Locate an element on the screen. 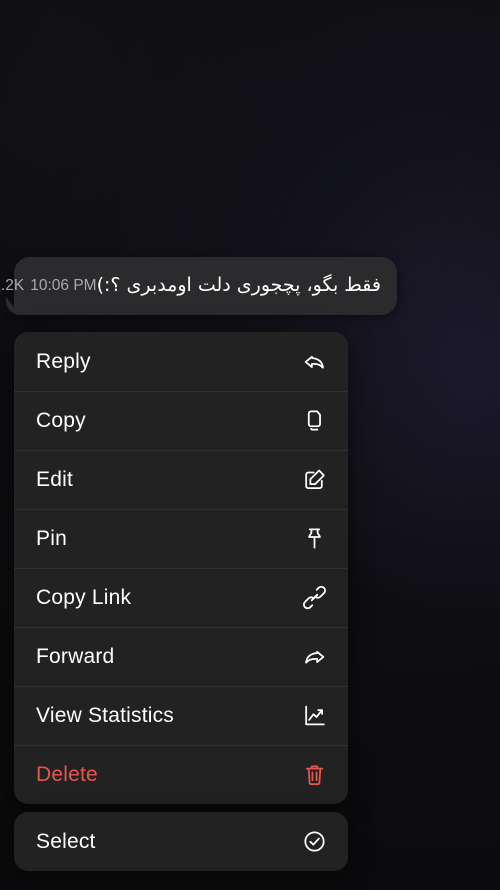  context-menu-secondary: Select is located at coordinates (181, 841).